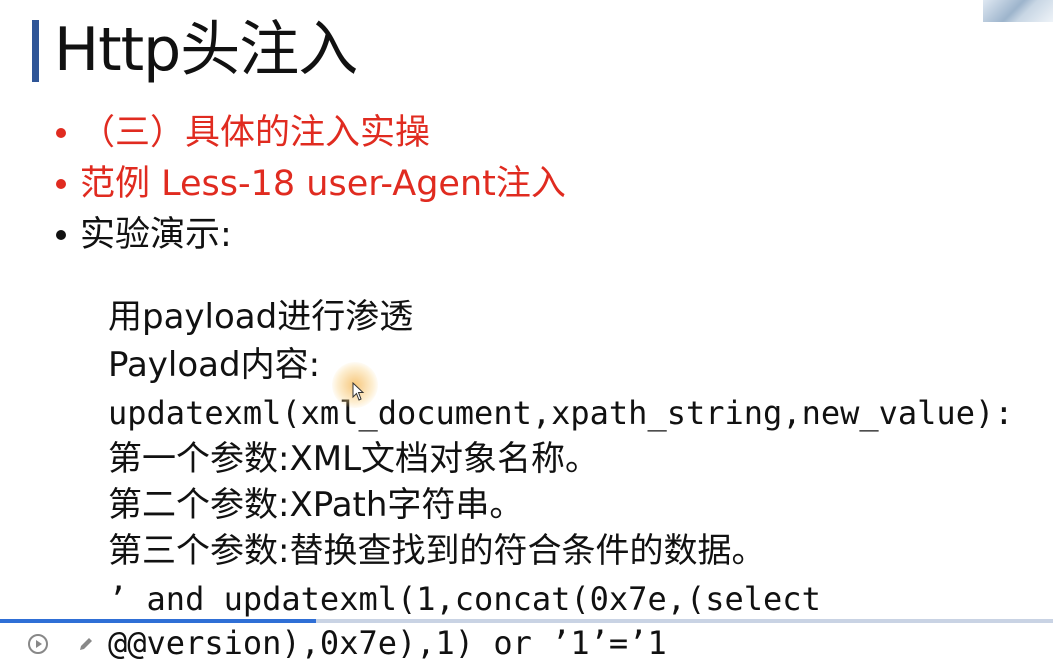 This screenshot has height=666, width=1053. Describe the element at coordinates (464, 599) in the screenshot. I see `body-line-payload-1: ’ and updatexml(1,concat(0x7e,(select` at that location.